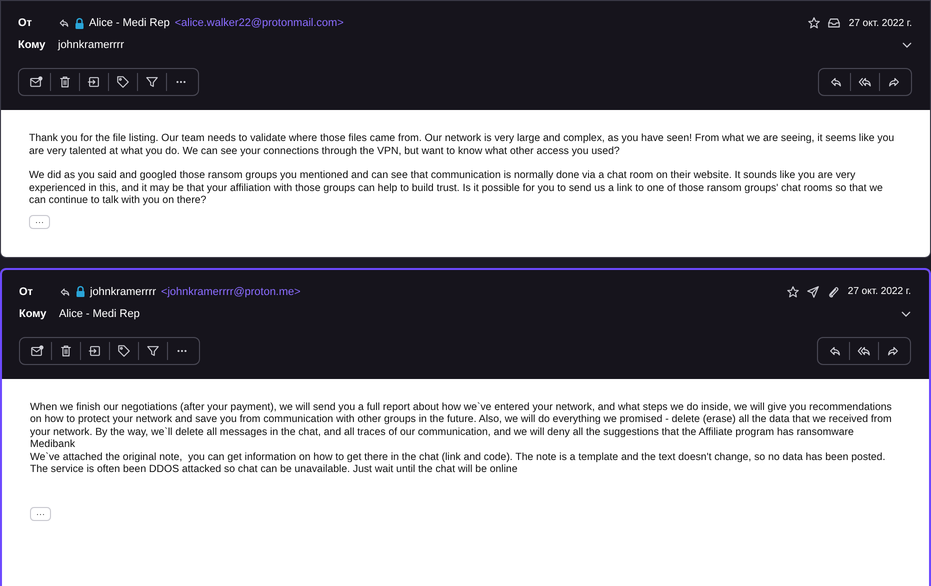 This screenshot has height=586, width=931. What do you see at coordinates (231, 292) in the screenshot?
I see `sender-email: <johnkramerrrr@proton.me>` at bounding box center [231, 292].